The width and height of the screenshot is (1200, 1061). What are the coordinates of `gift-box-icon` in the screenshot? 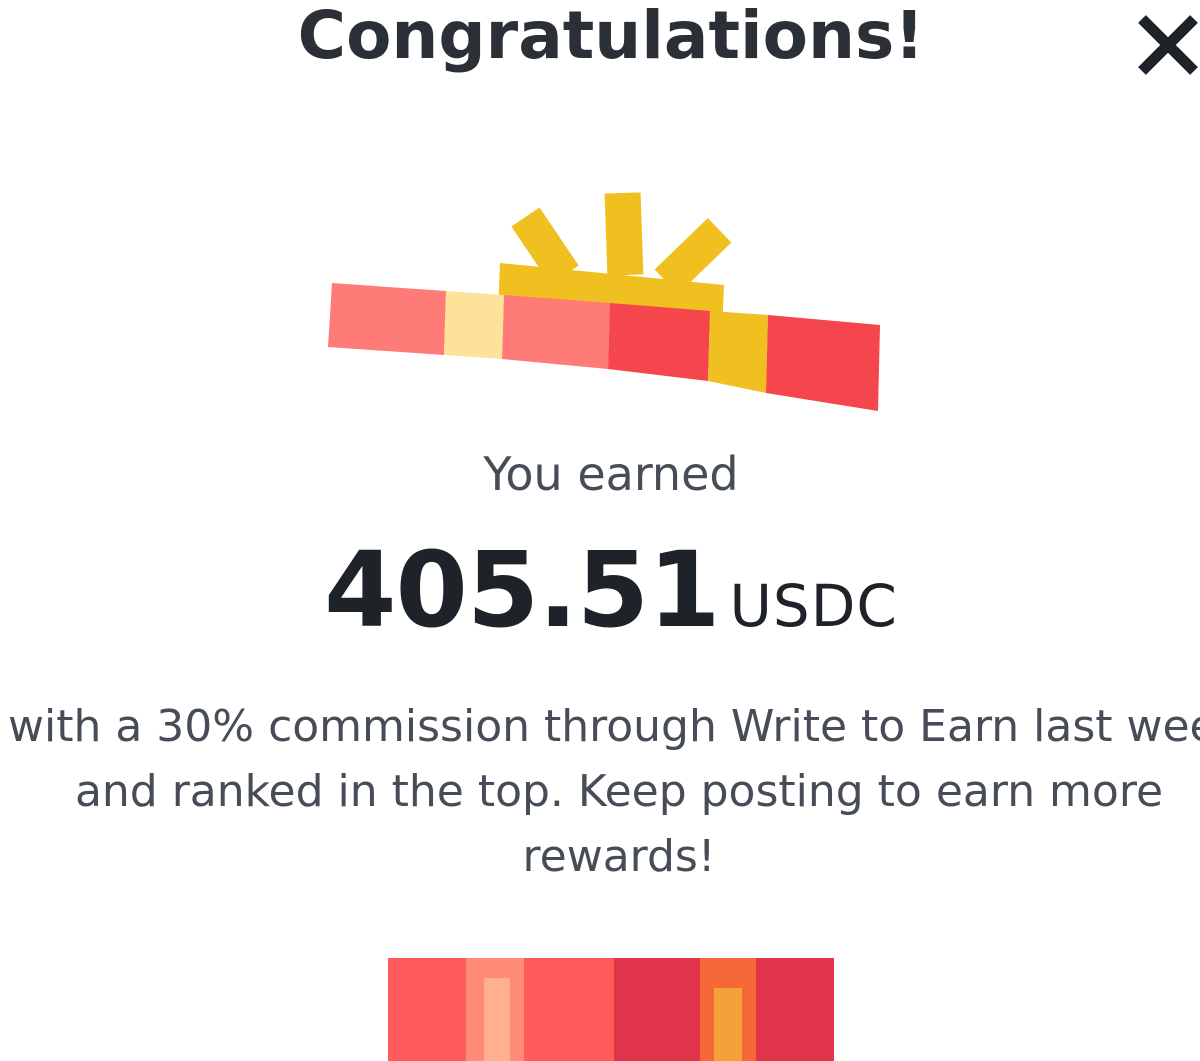 It's located at (611, 1009).